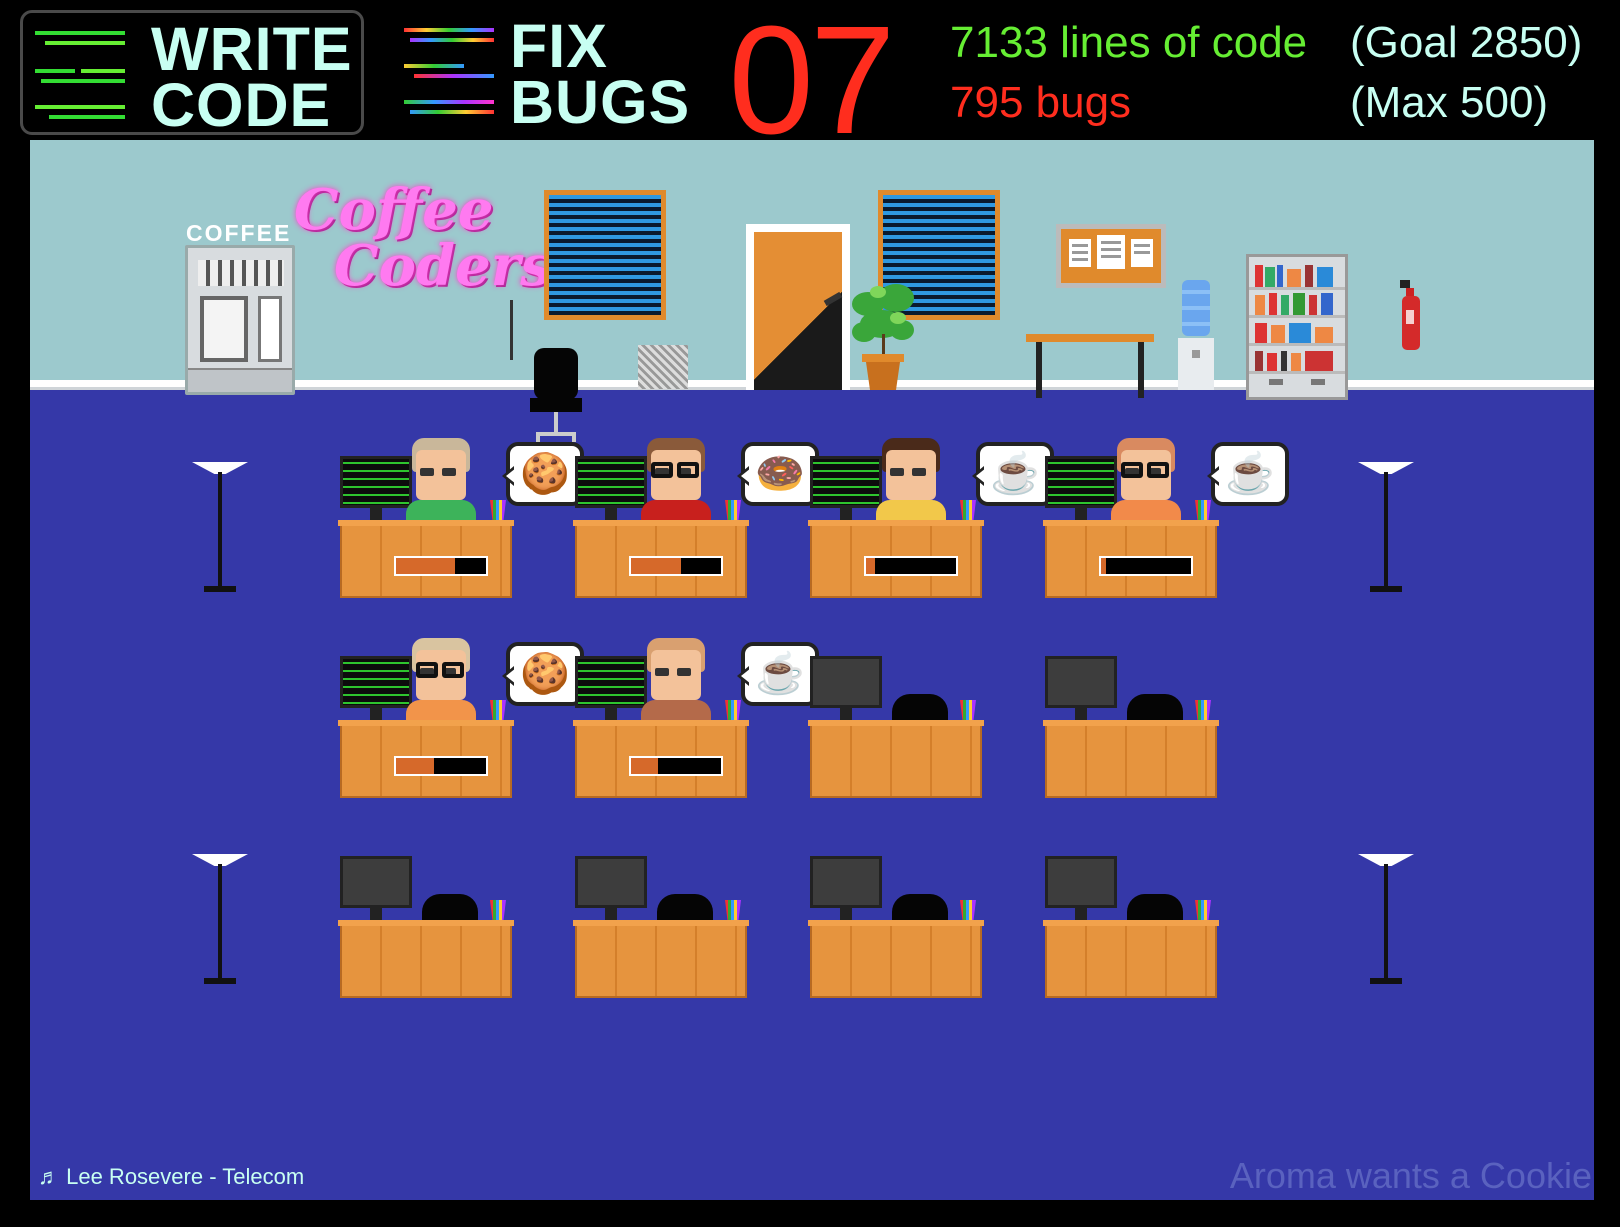 The image size is (1620, 1227). Describe the element at coordinates (1297, 327) in the screenshot. I see `bookshelf` at that location.